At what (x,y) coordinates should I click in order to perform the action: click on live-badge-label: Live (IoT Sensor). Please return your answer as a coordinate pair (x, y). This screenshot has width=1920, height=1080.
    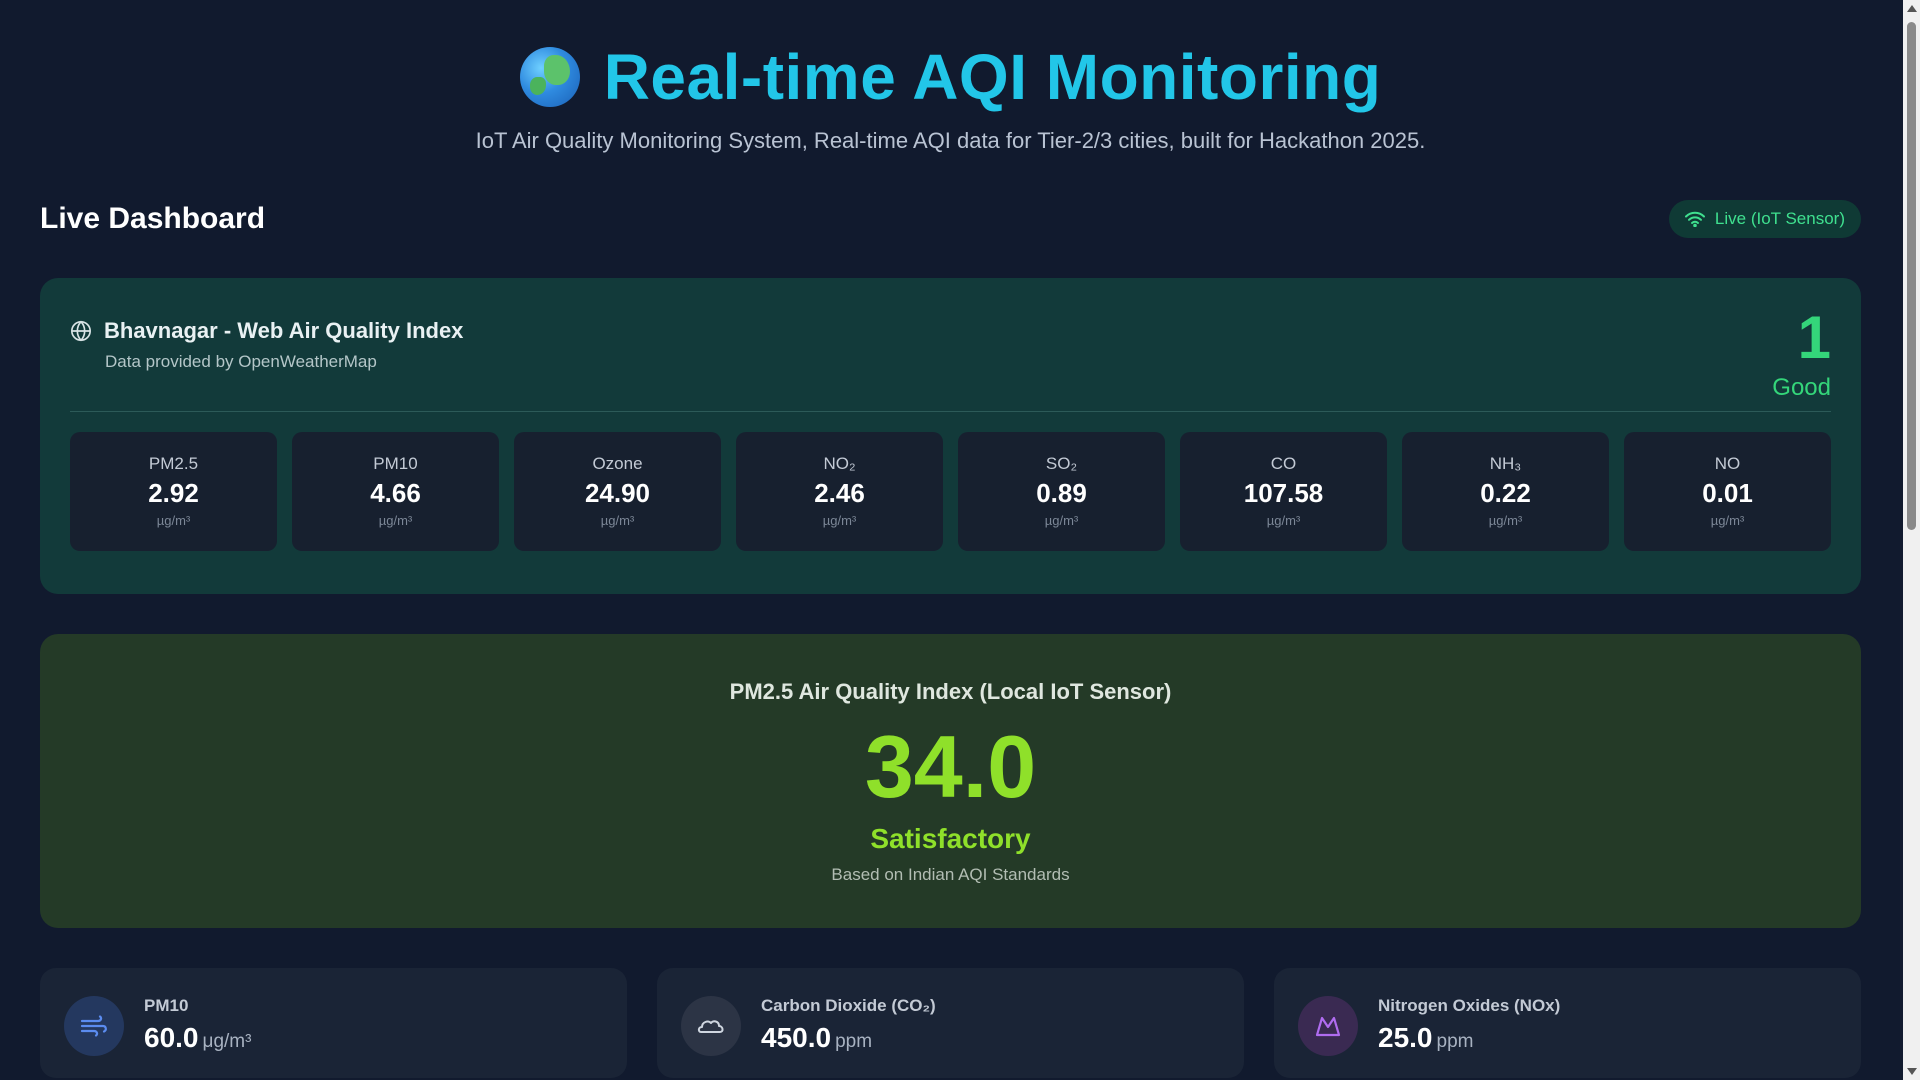
    Looking at the image, I should click on (1780, 219).